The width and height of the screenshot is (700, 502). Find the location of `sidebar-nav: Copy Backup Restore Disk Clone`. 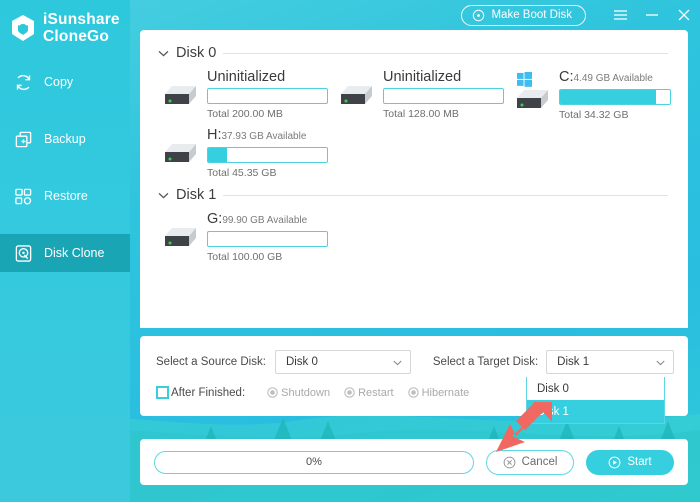

sidebar-nav: Copy Backup Restore Disk Clone is located at coordinates (65, 167).